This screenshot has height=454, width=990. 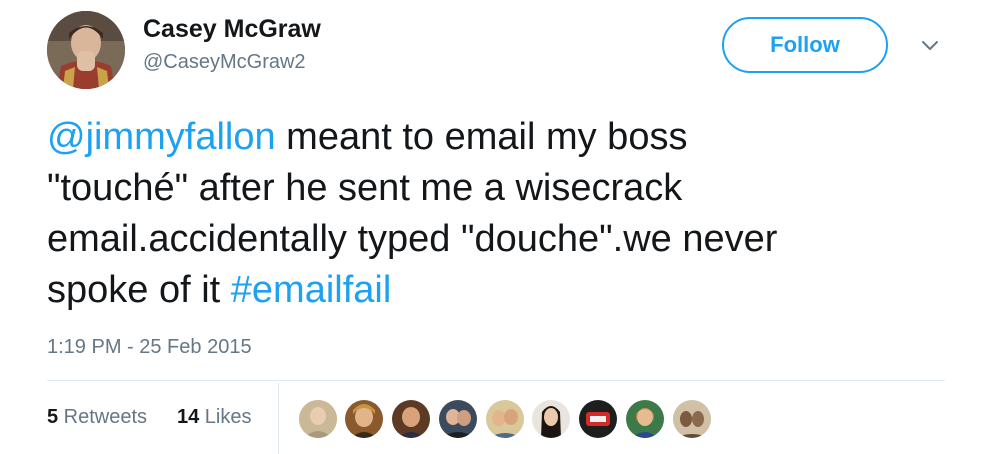 I want to click on tweet-text-segment: meant to email my boss, so click(x=481, y=137).